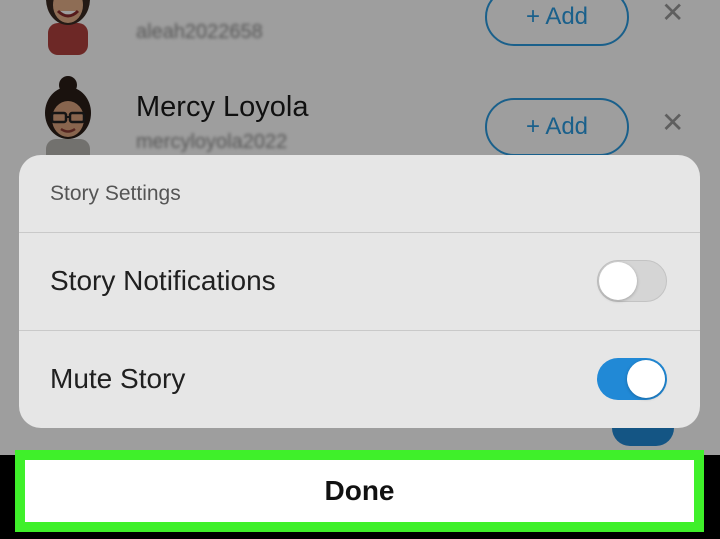 This screenshot has height=539, width=720. I want to click on sheet-header: Story Settings, so click(359, 194).